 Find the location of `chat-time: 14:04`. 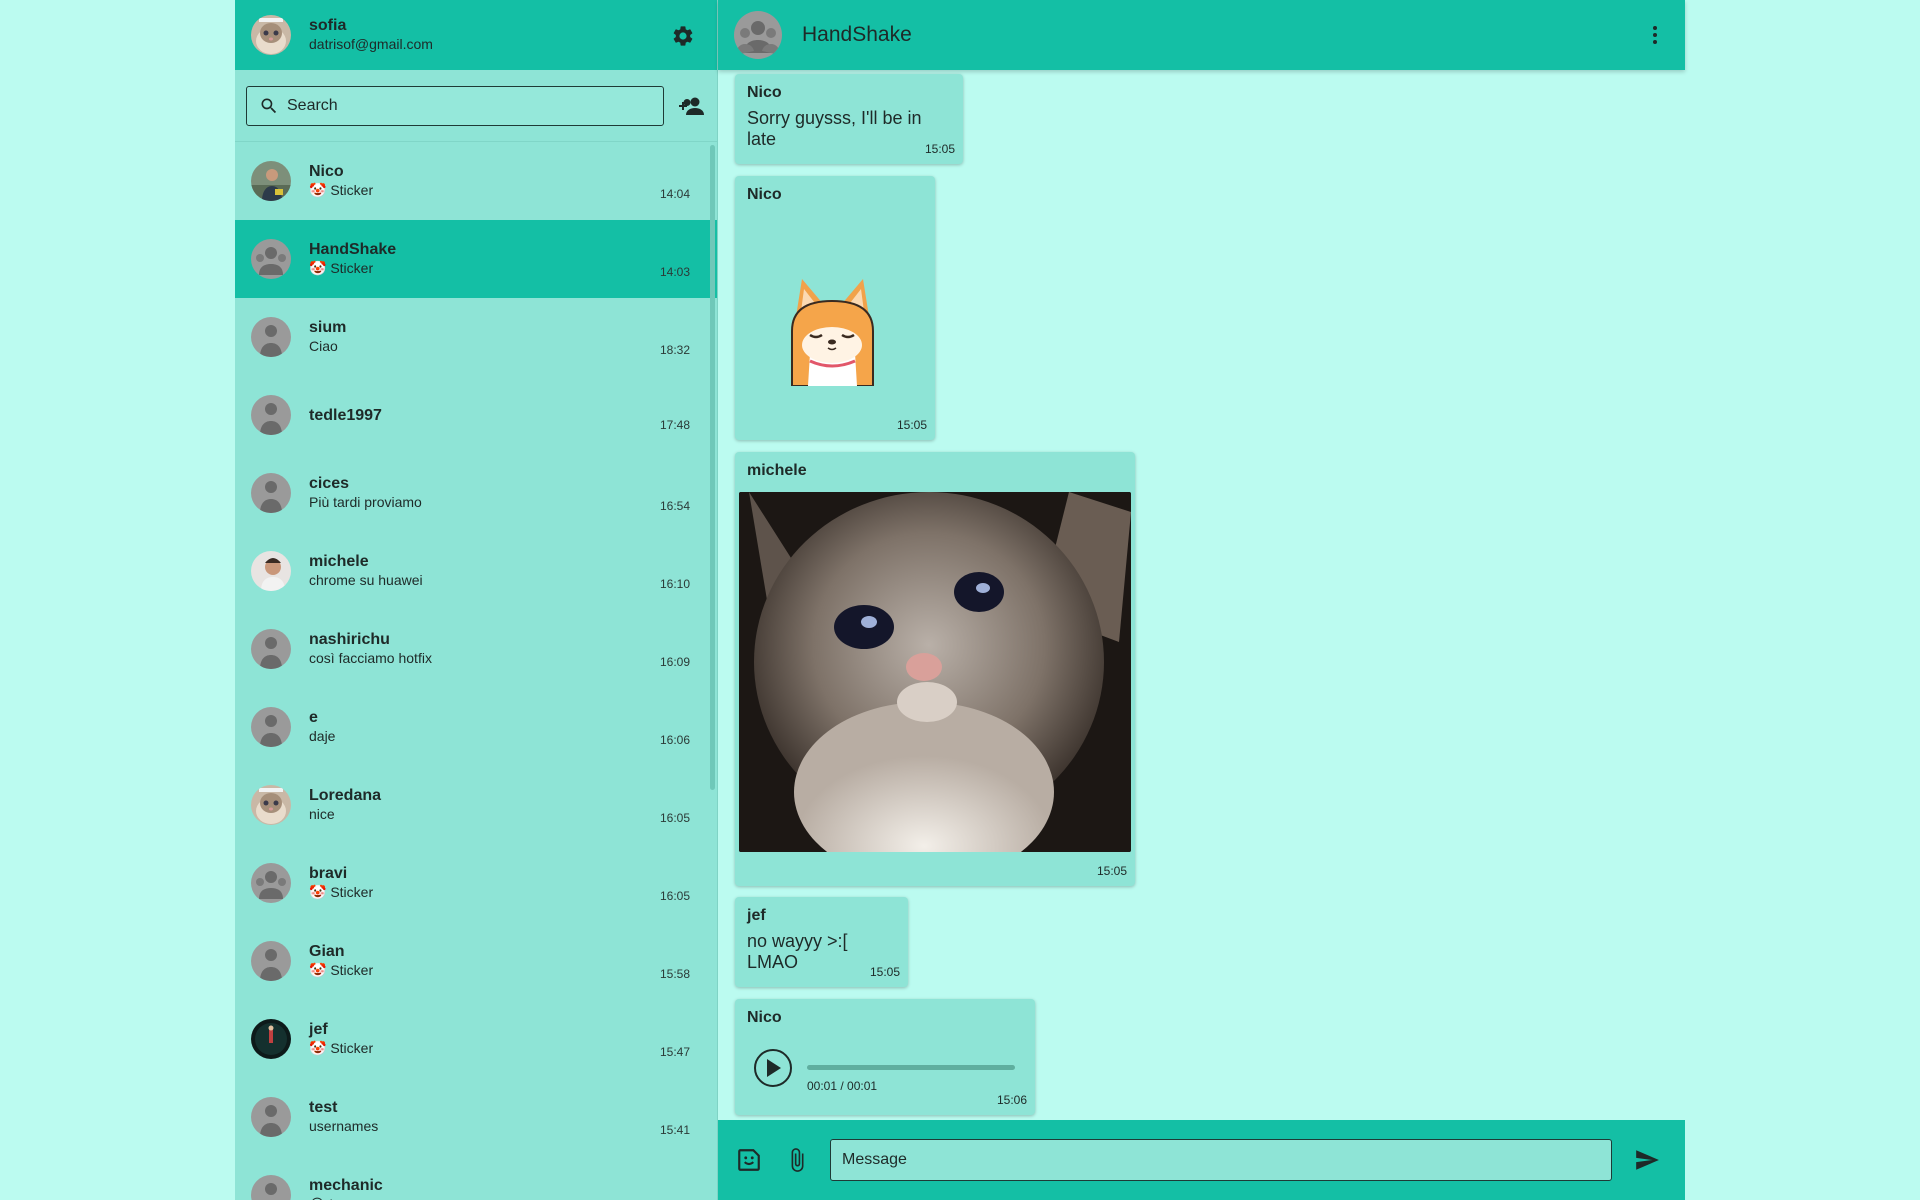

chat-time: 14:04 is located at coordinates (674, 194).